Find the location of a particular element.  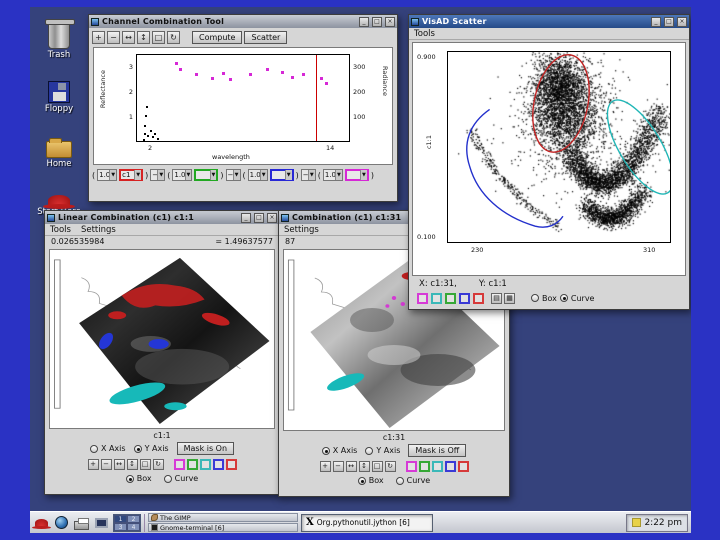

selected-wavelength-line is located at coordinates (316, 98).